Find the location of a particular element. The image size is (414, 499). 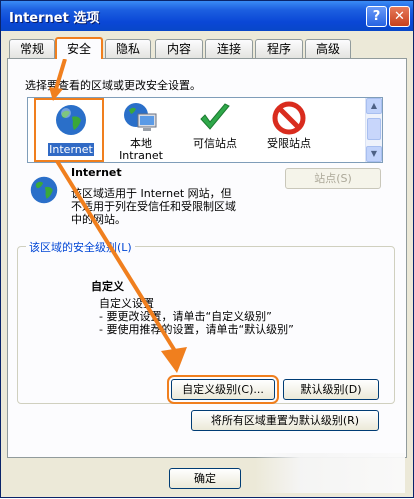

tab-content: 内容 is located at coordinates (179, 48).